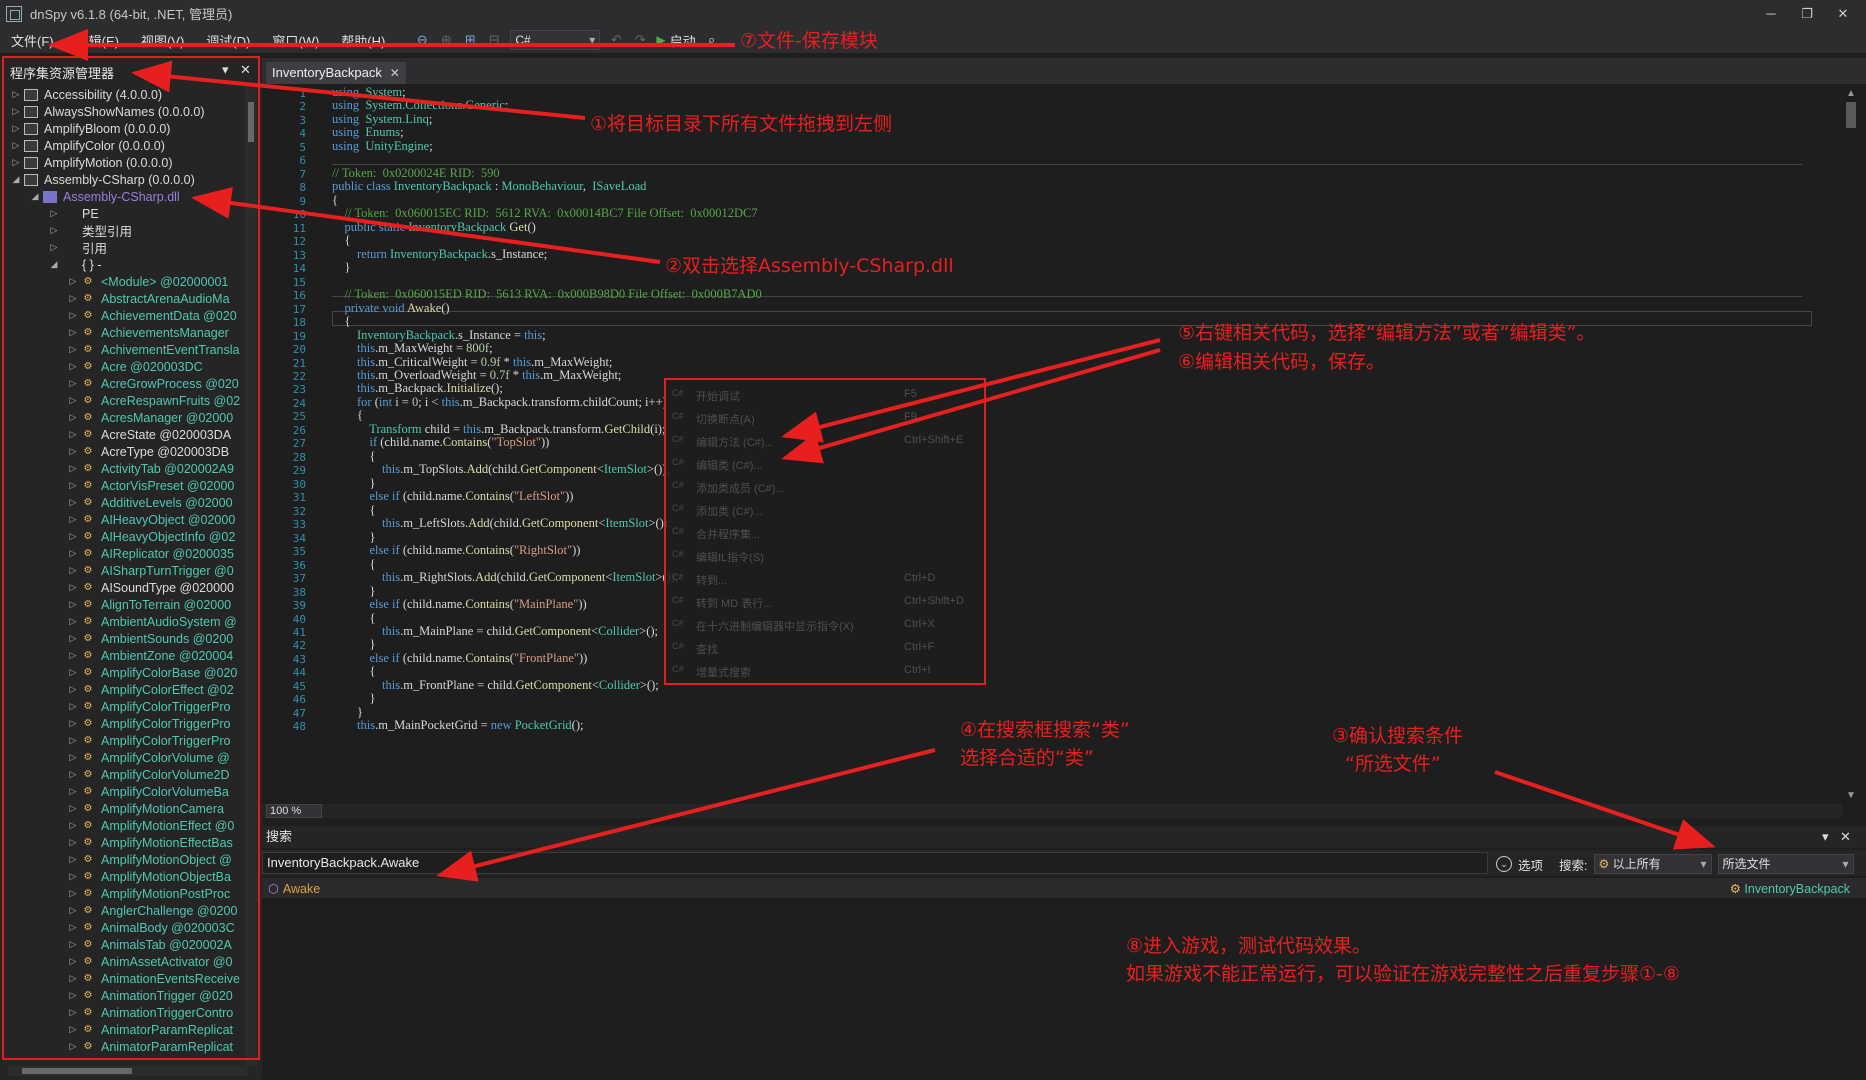  What do you see at coordinates (430, 401) in the screenshot?
I see `code-token: ; i <` at bounding box center [430, 401].